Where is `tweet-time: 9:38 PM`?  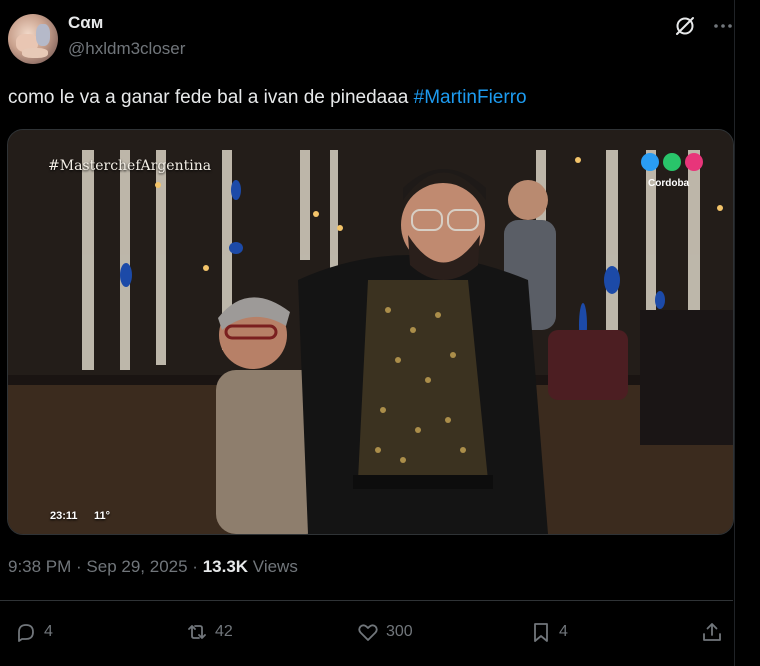 tweet-time: 9:38 PM is located at coordinates (39, 566).